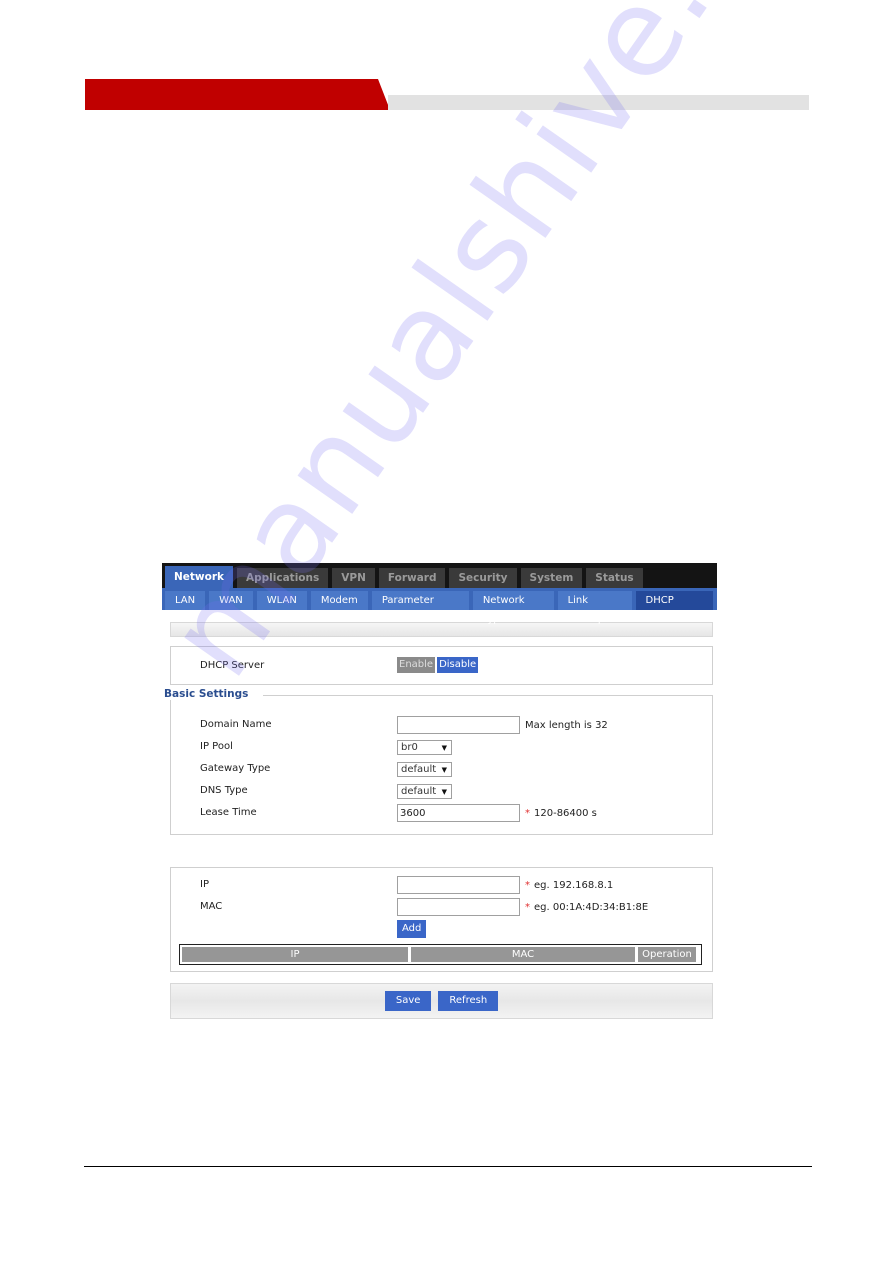 This screenshot has width=893, height=1263. What do you see at coordinates (674, 608) in the screenshot?
I see `subtab-dhcp-server: DHCP Server` at bounding box center [674, 608].